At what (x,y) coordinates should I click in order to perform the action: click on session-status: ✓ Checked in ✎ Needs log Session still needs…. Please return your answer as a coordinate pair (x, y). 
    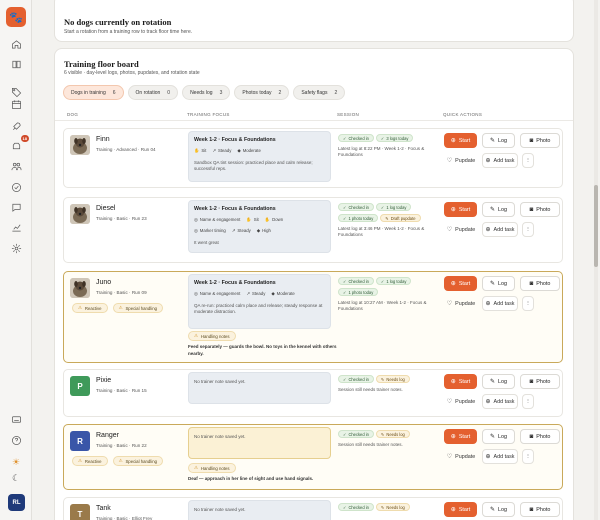
    Looking at the image, I should click on (388, 384).